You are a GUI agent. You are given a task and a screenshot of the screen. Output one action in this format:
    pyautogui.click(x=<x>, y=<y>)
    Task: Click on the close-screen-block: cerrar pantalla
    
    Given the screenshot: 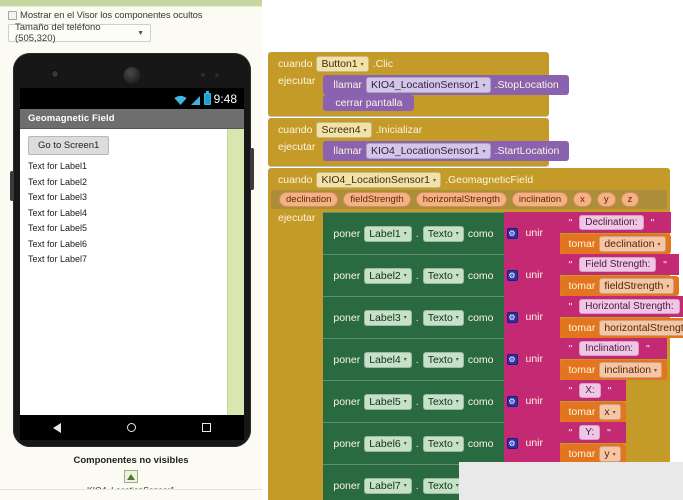 What is the action you would take?
    pyautogui.click(x=369, y=103)
    